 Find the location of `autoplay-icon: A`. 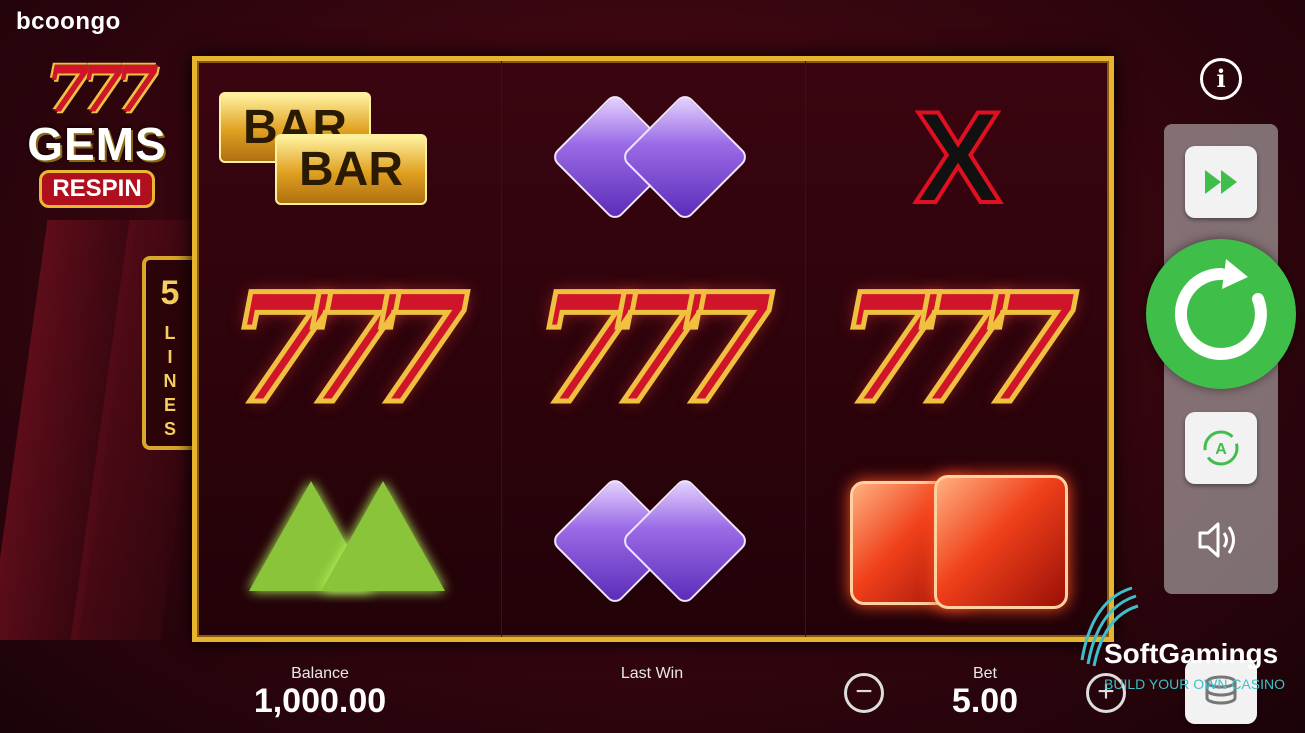

autoplay-icon: A is located at coordinates (1221, 448).